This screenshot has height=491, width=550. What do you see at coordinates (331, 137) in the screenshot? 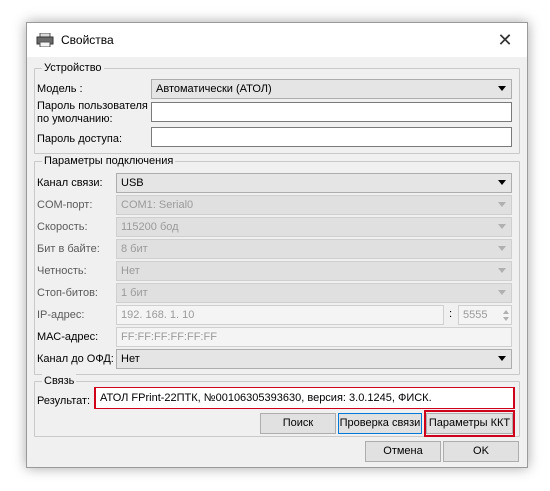
I see `access-password-input` at bounding box center [331, 137].